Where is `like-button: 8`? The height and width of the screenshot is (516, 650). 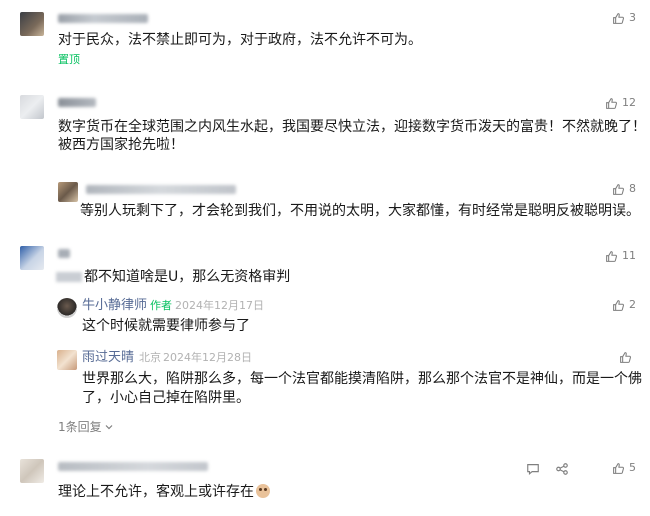
like-button: 8 is located at coordinates (624, 189).